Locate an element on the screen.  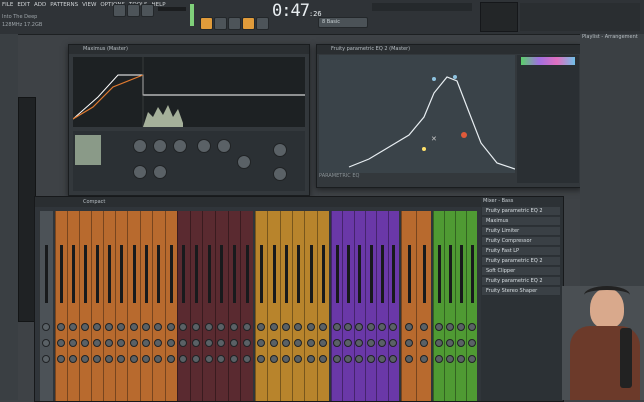
menu-edit: EDIT is located at coordinates (23, 5).